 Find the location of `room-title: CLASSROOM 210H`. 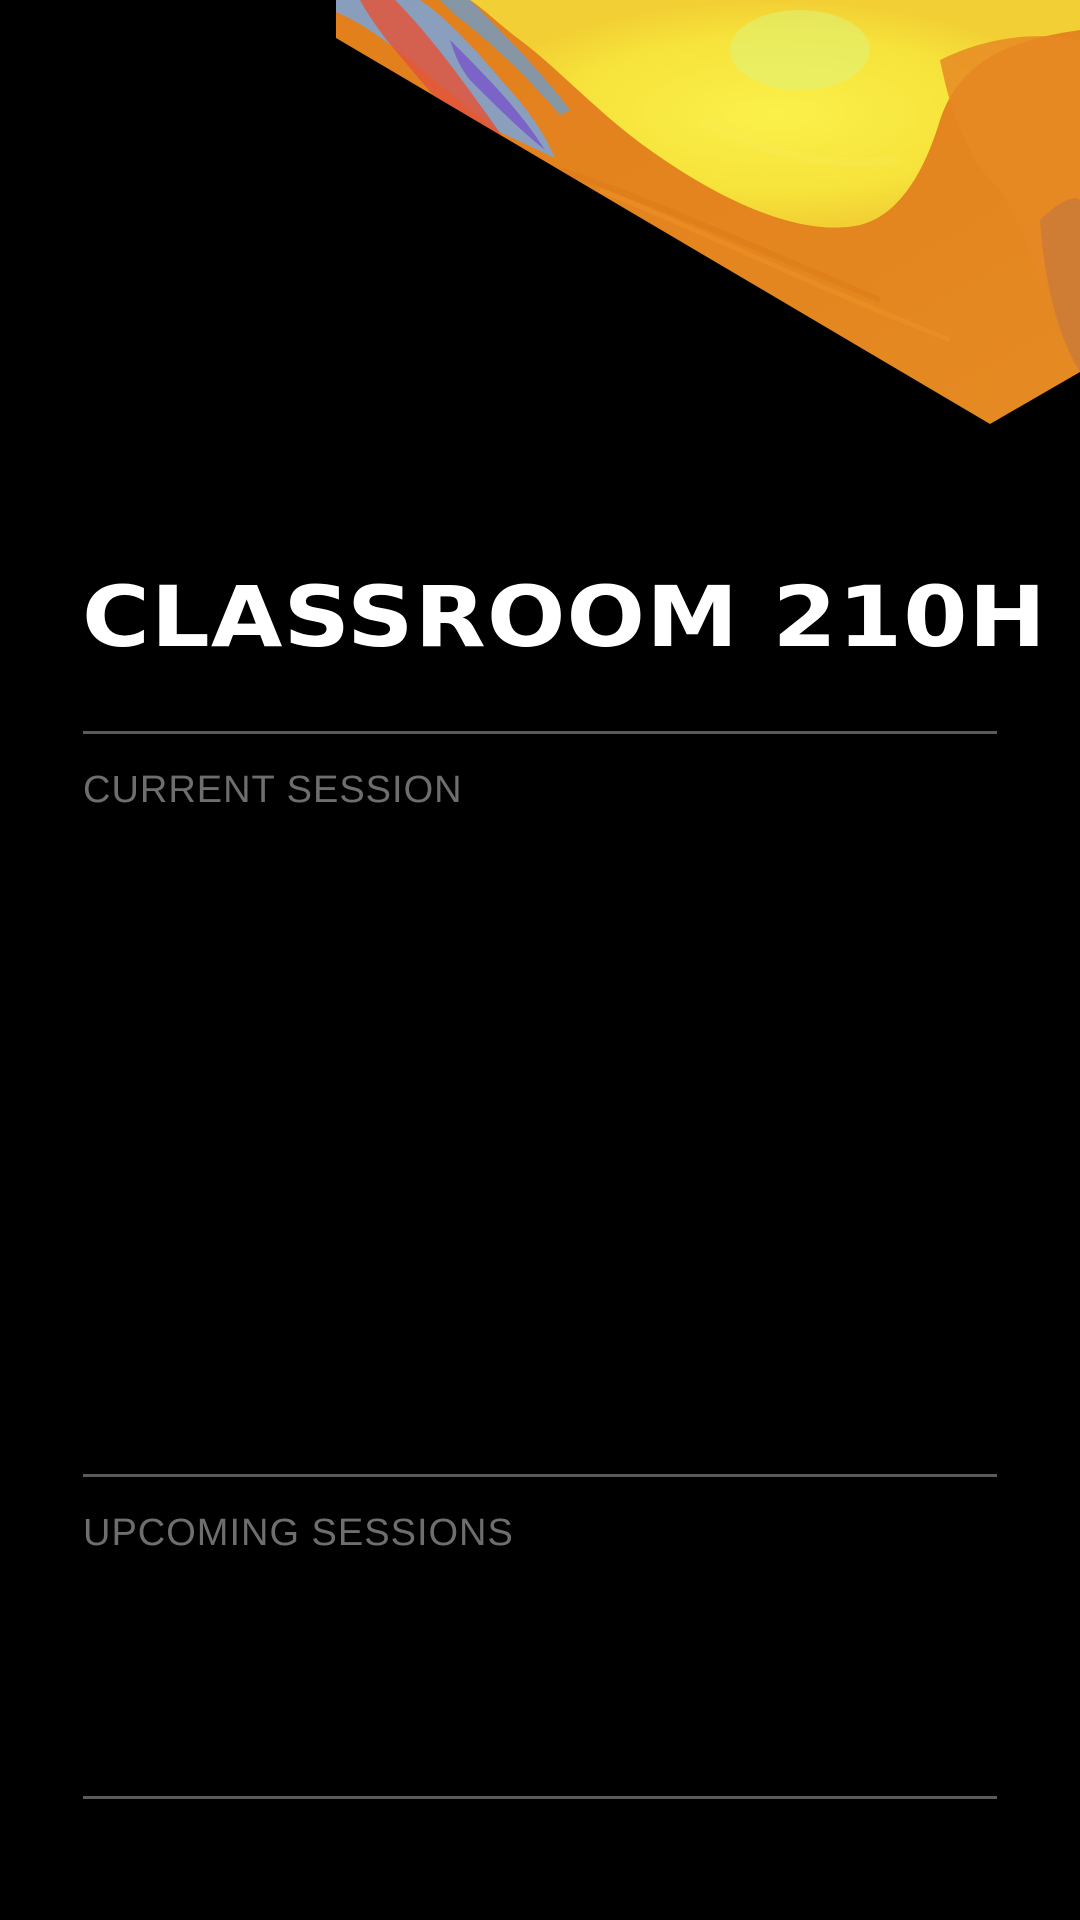

room-title: CLASSROOM 210H is located at coordinates (565, 617).